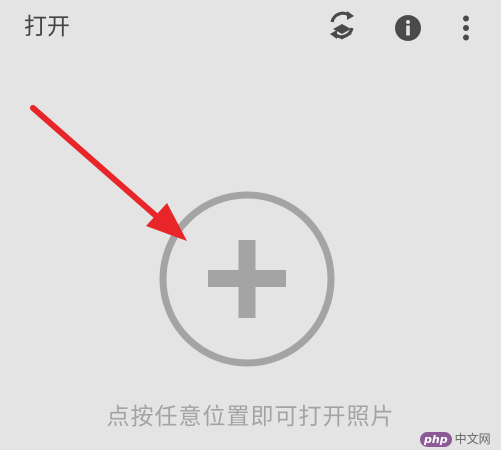 This screenshot has height=450, width=501. I want to click on restore-layers-icon, so click(342, 25).